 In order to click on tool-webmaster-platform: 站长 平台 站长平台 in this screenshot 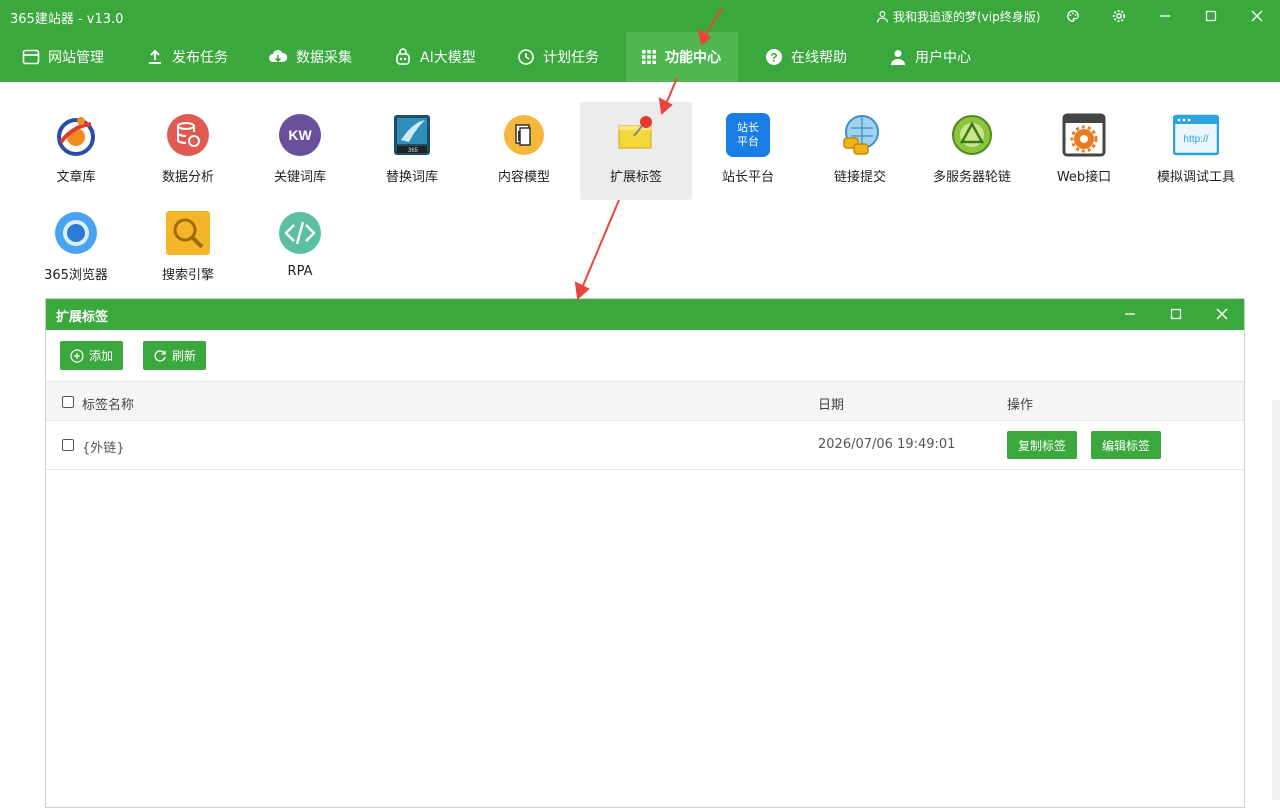, I will do `click(748, 151)`.